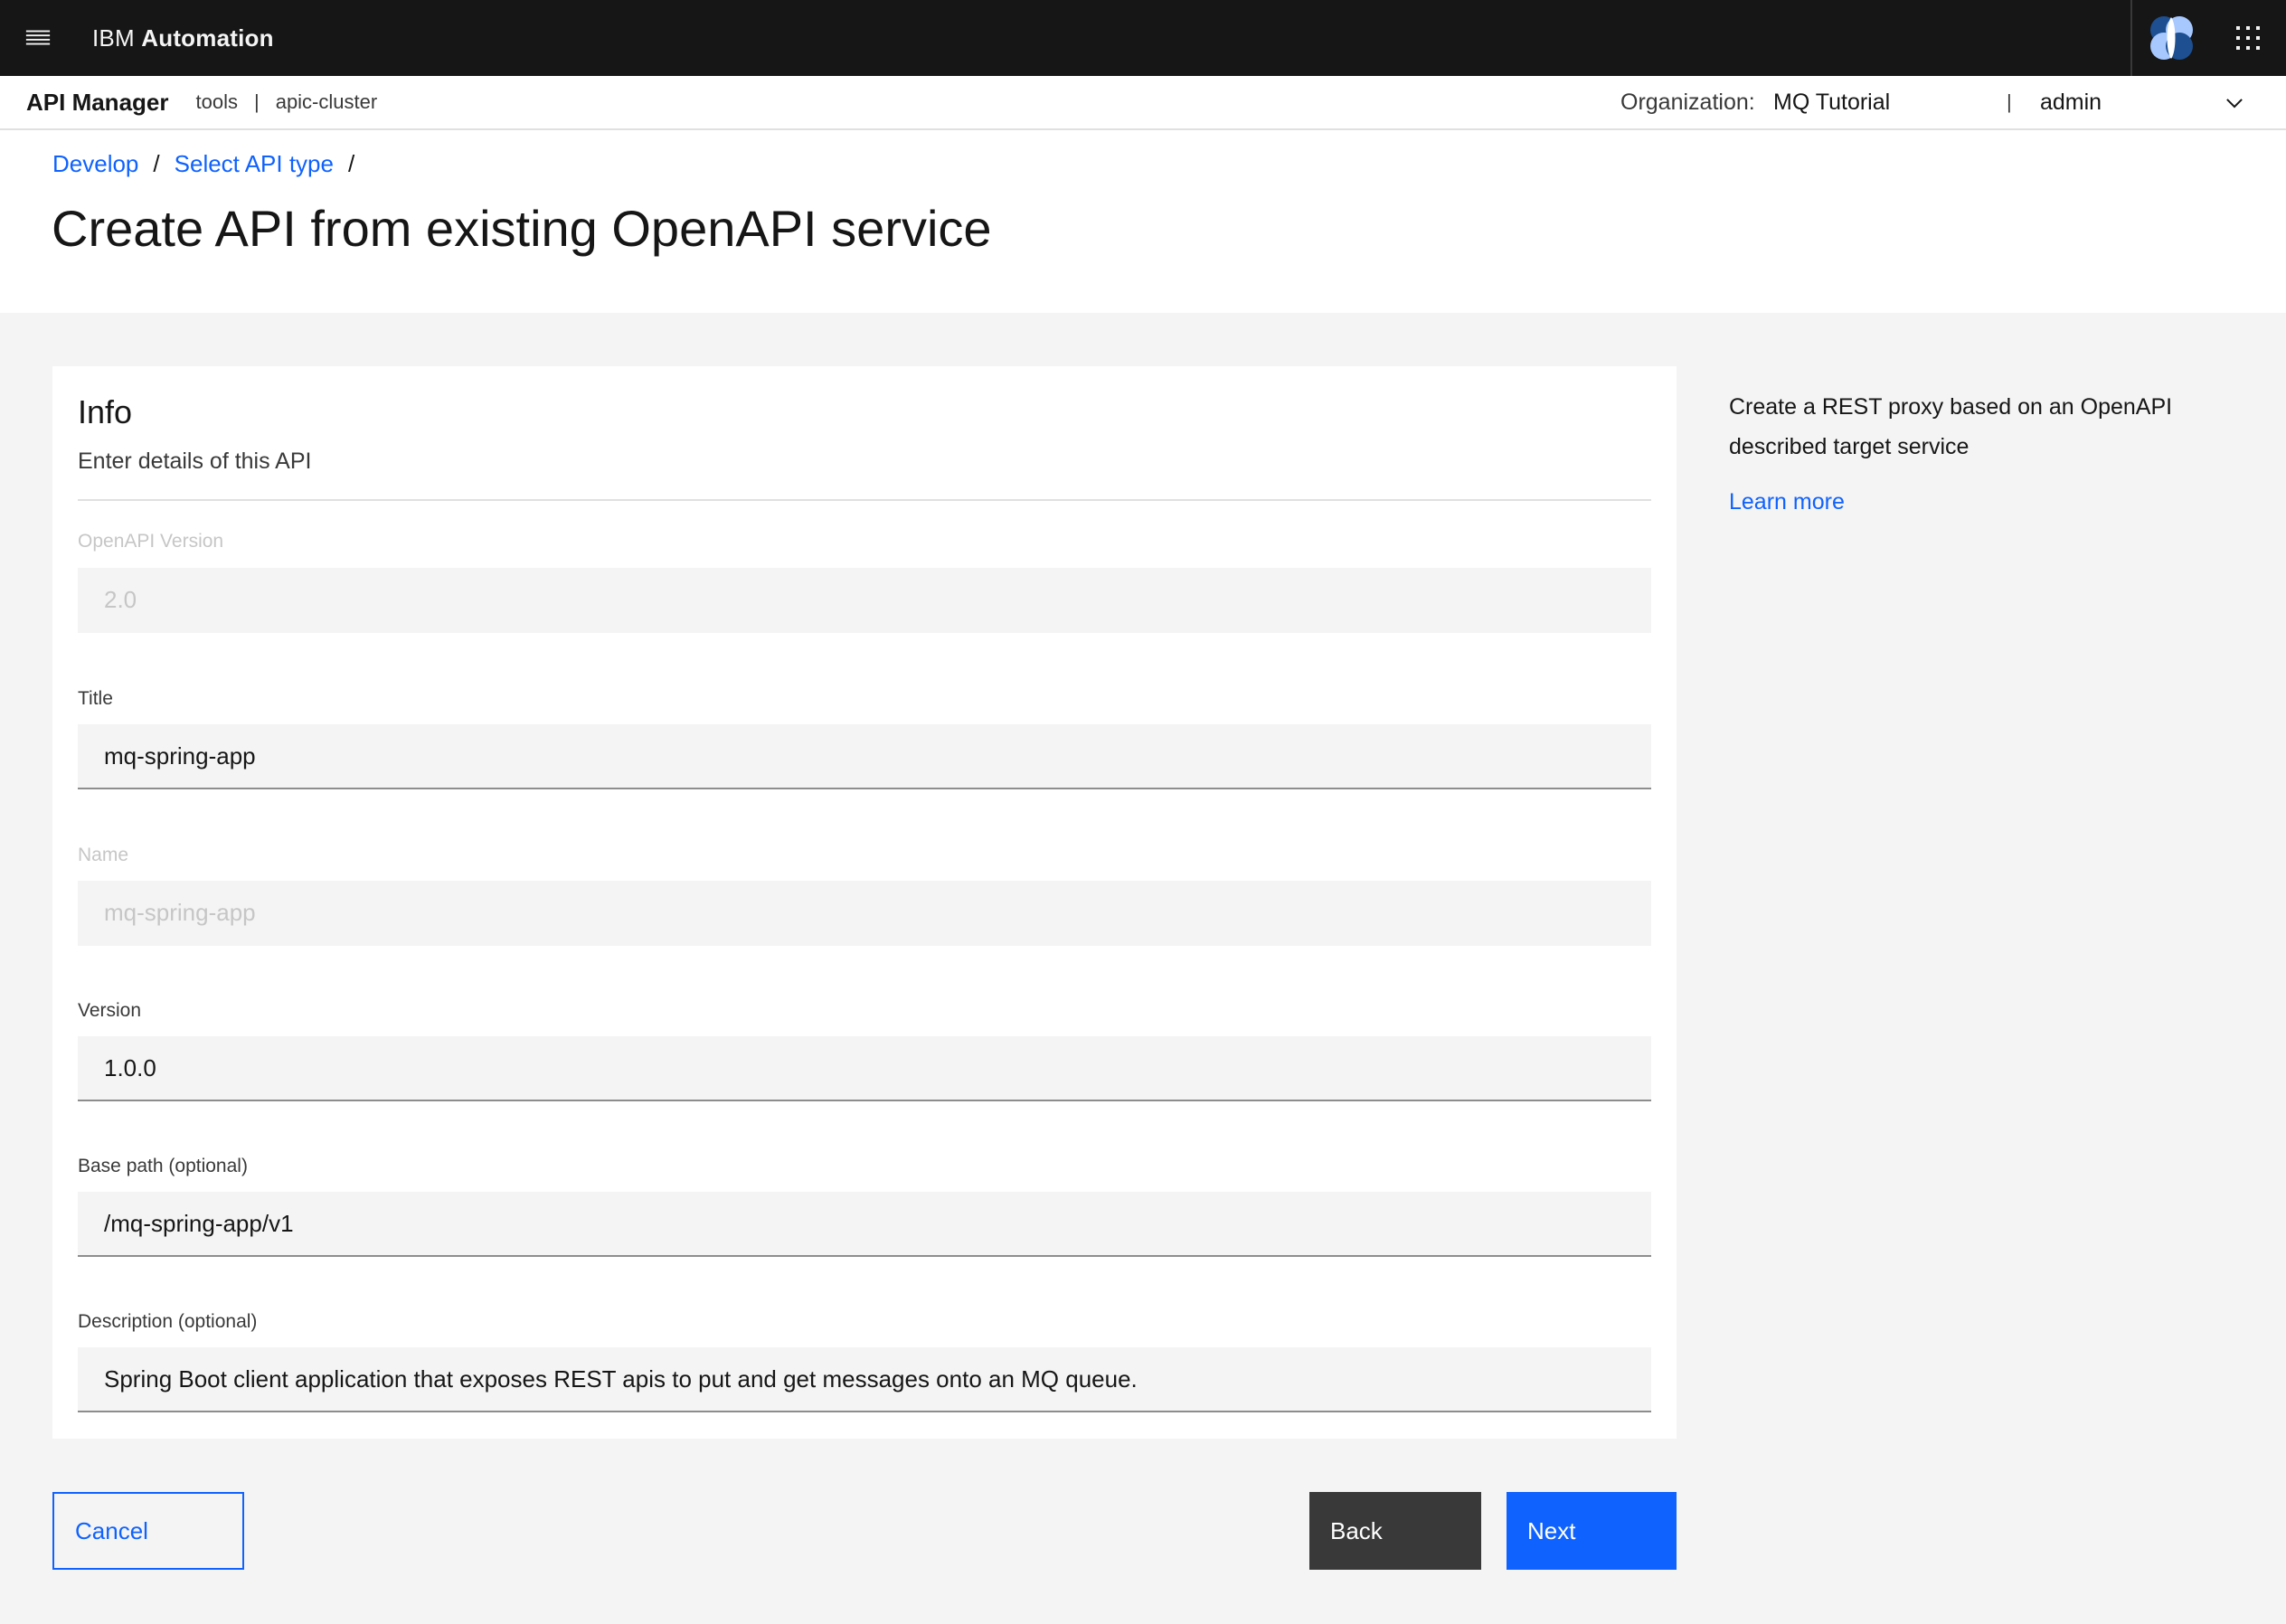 Image resolution: width=2286 pixels, height=1624 pixels. I want to click on brand-name: IBM Automation, so click(183, 38).